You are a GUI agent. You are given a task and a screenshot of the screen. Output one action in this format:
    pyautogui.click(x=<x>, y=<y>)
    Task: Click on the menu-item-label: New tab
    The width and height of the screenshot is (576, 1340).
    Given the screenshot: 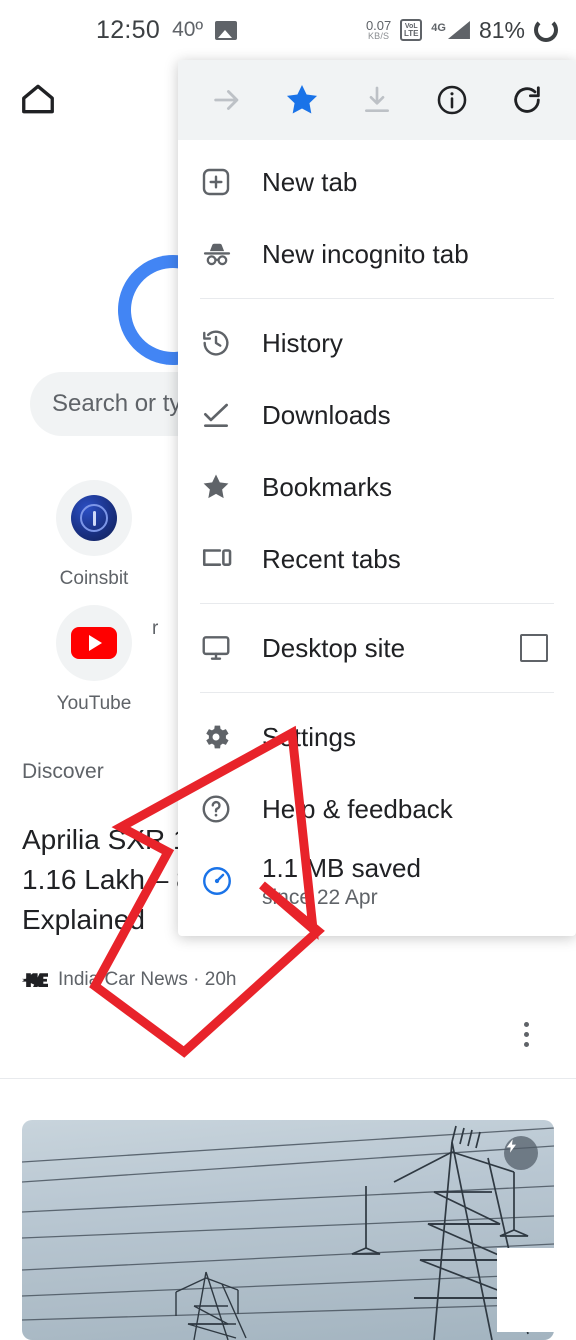 What is the action you would take?
    pyautogui.click(x=310, y=181)
    